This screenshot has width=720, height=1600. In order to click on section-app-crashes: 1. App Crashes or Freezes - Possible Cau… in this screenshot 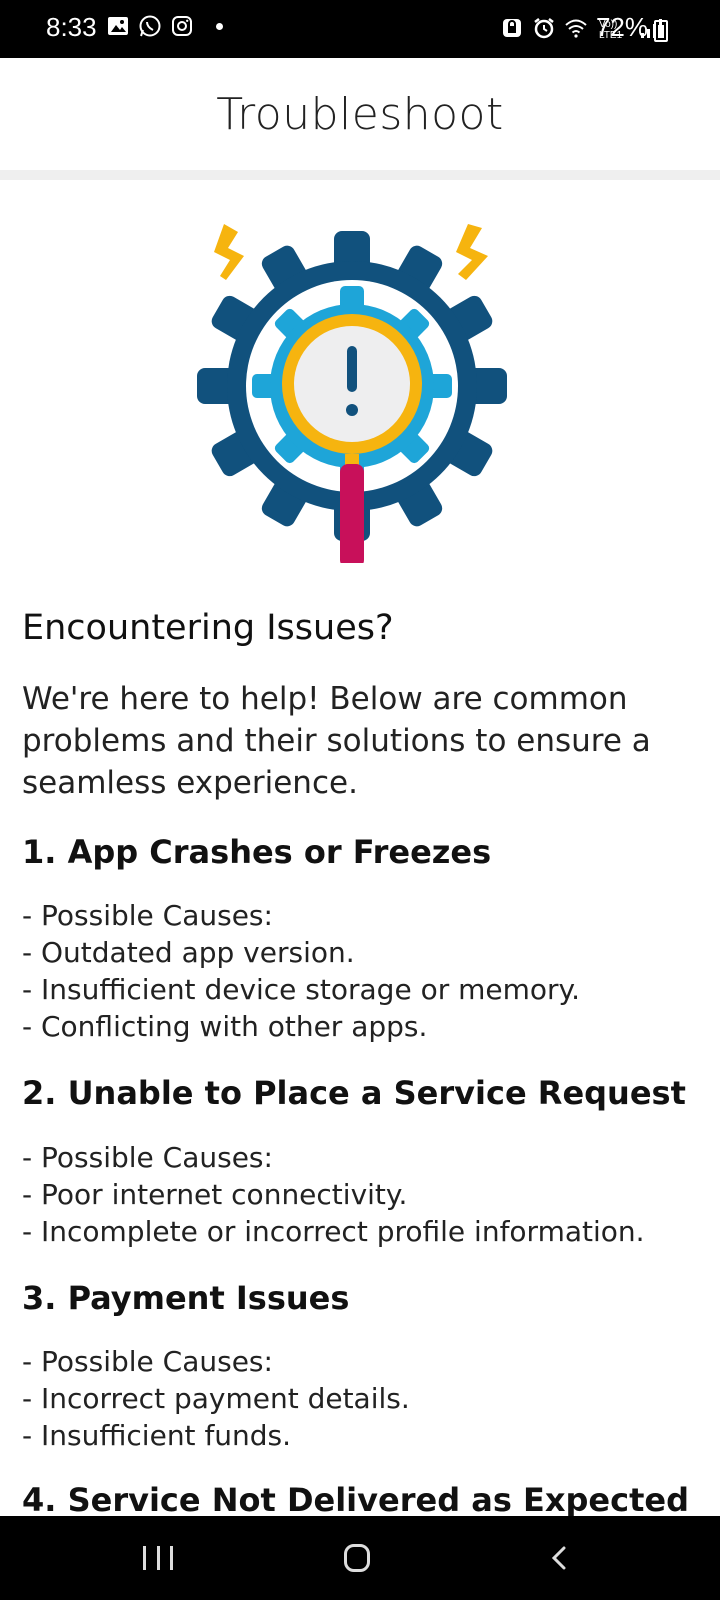, I will do `click(367, 939)`.